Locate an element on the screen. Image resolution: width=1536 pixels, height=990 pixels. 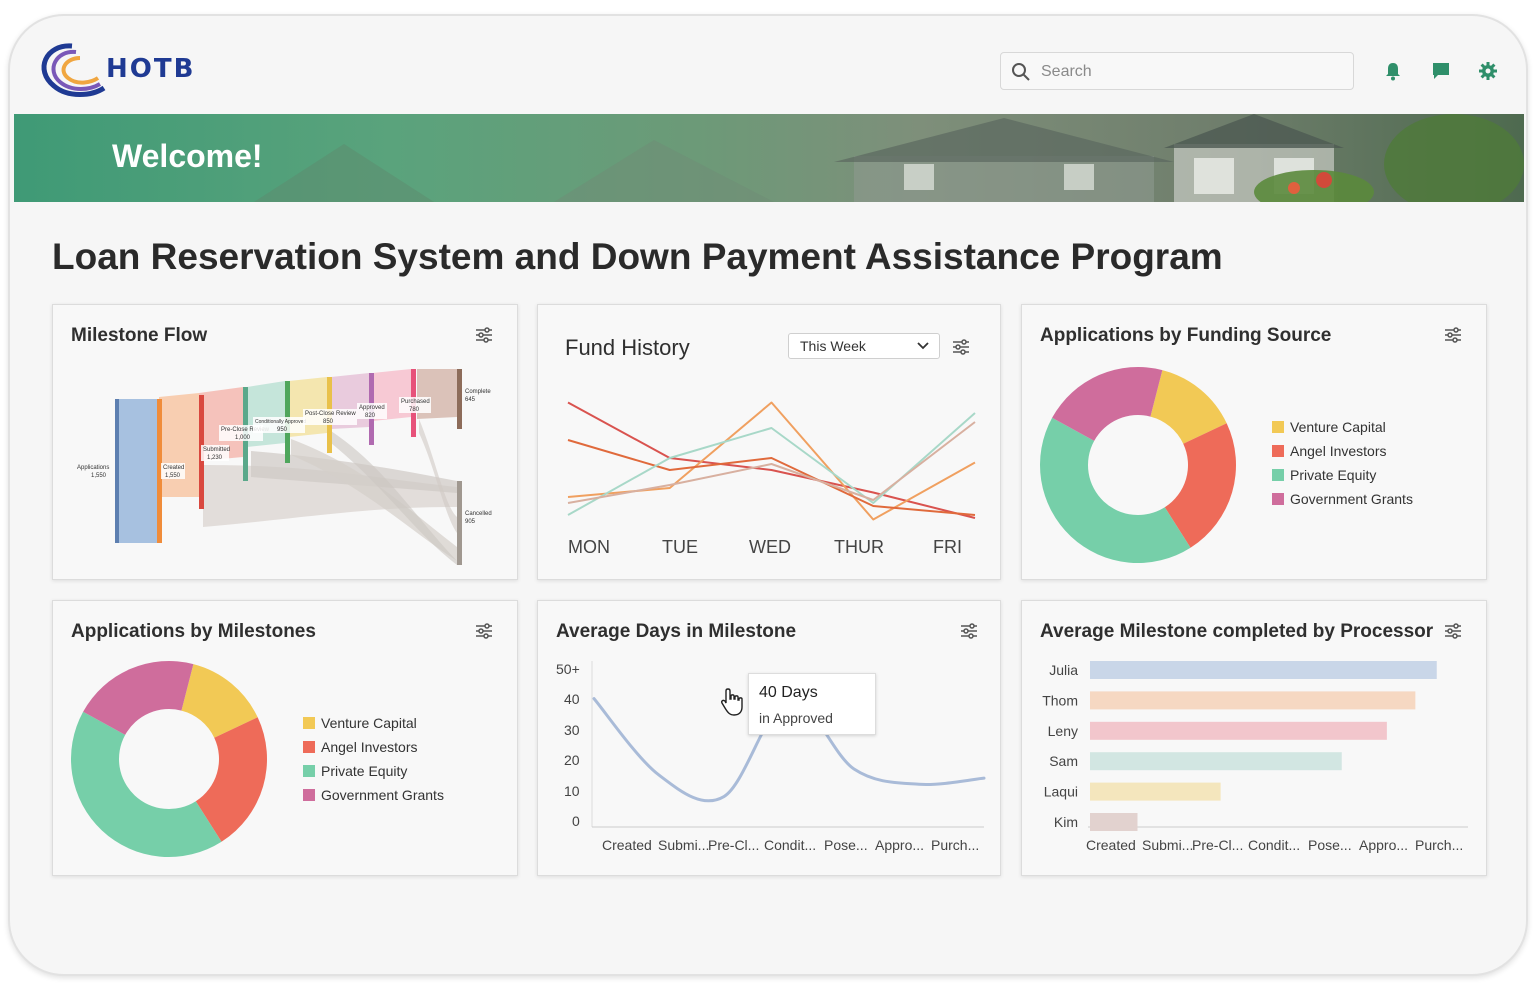
sankey-label-approved: Approved is located at coordinates (372, 408).